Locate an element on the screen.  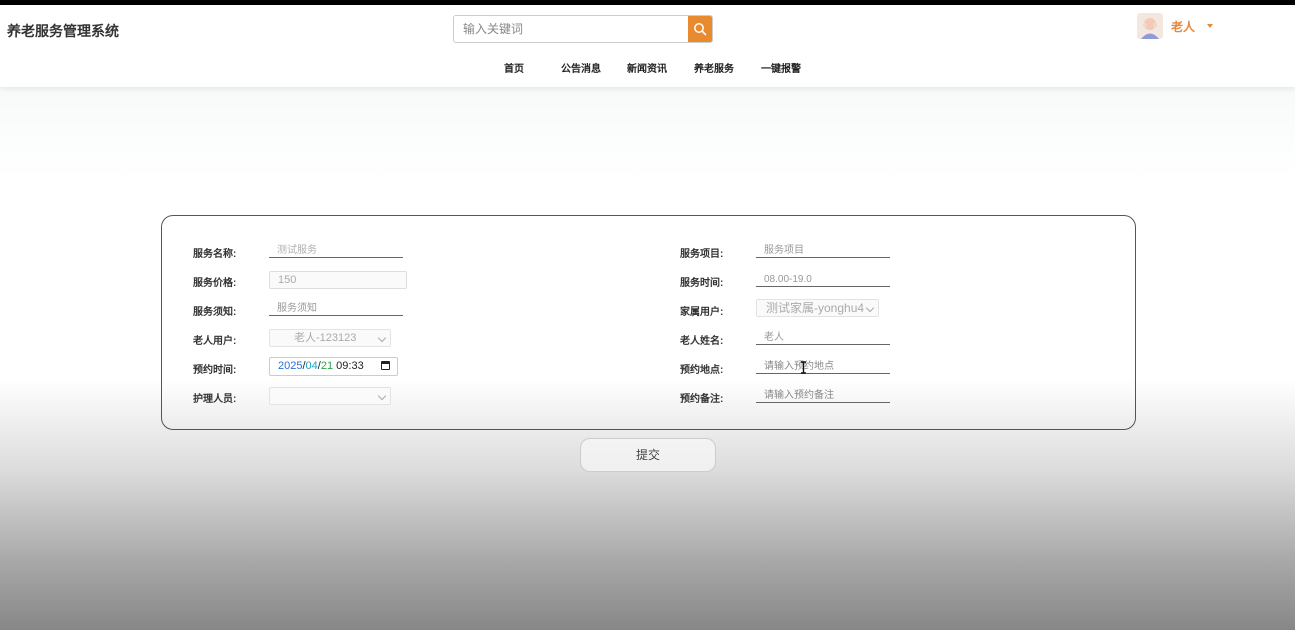
submit-button: 提交 is located at coordinates (648, 455).